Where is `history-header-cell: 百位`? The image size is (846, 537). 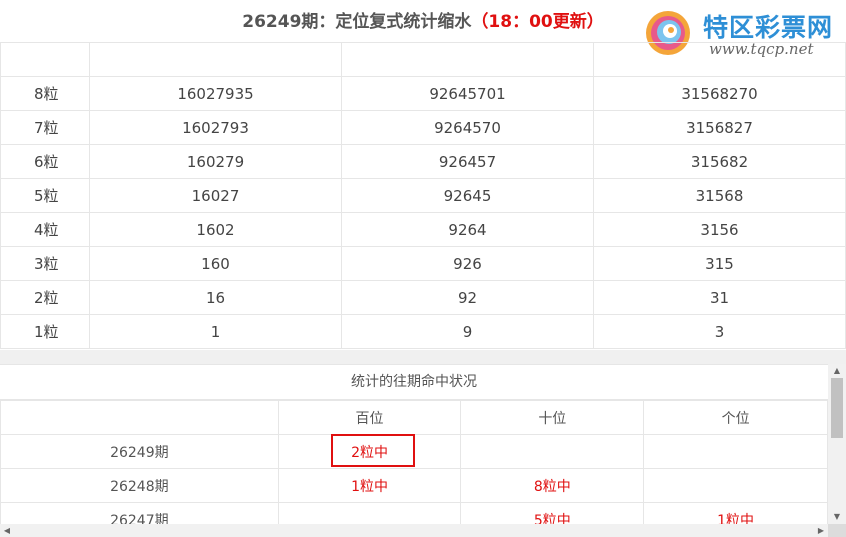 history-header-cell: 百位 is located at coordinates (369, 417).